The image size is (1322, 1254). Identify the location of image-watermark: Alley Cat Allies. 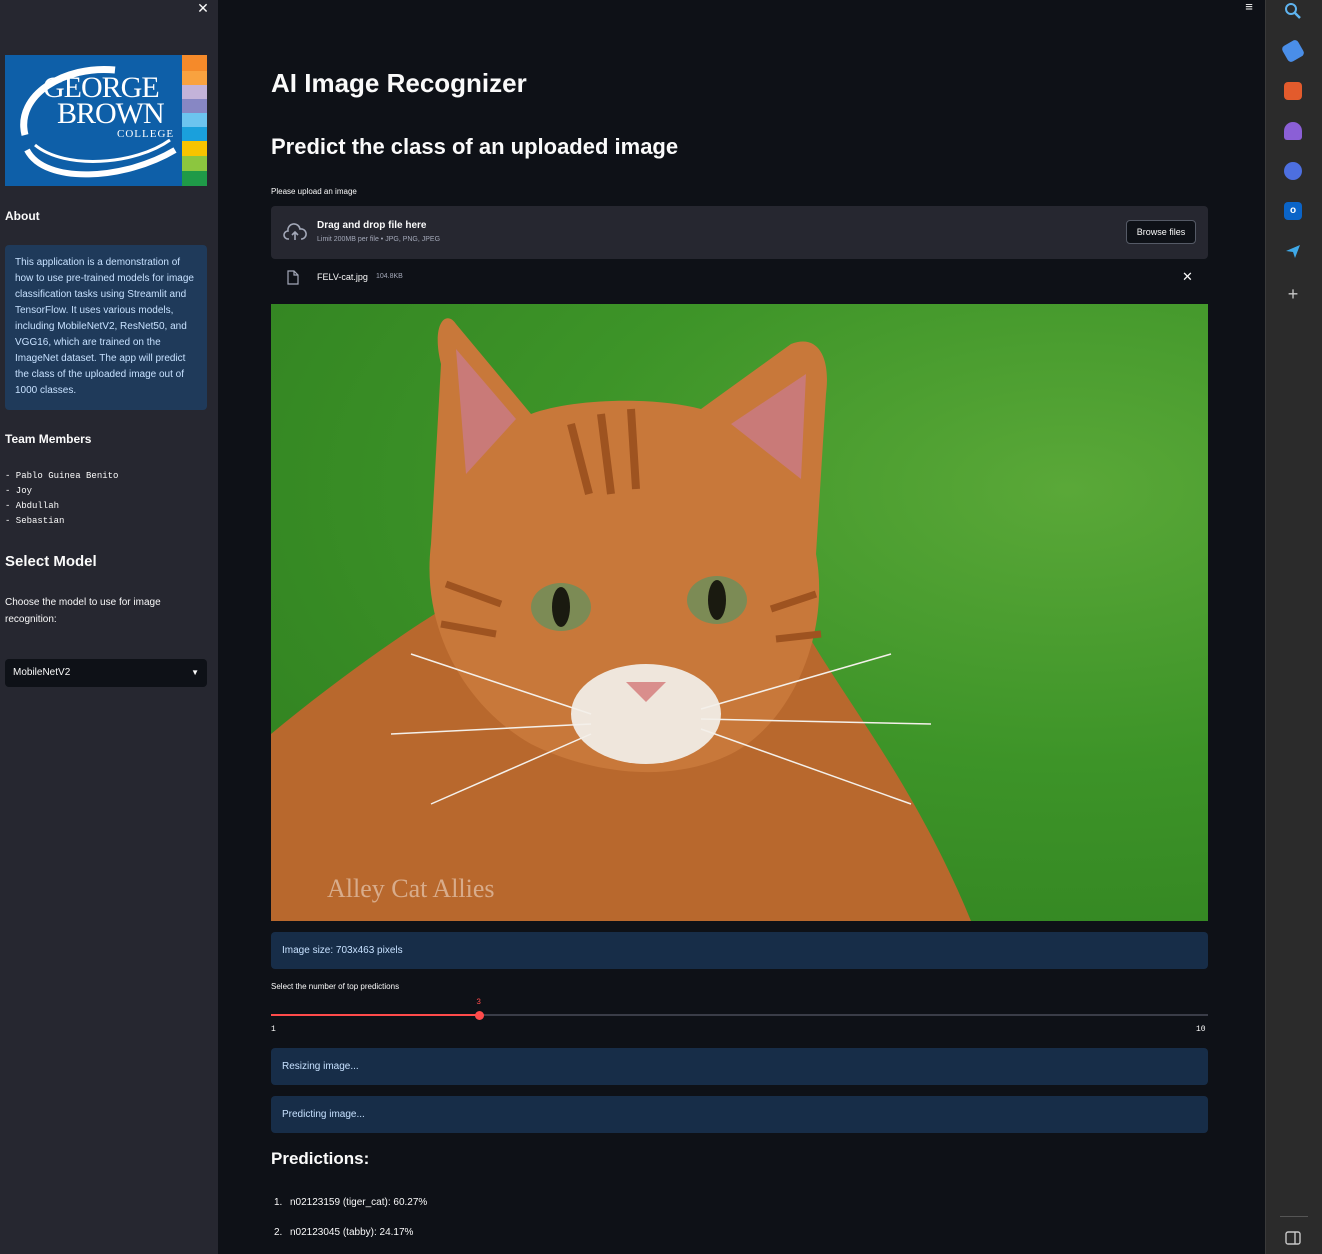
(411, 888).